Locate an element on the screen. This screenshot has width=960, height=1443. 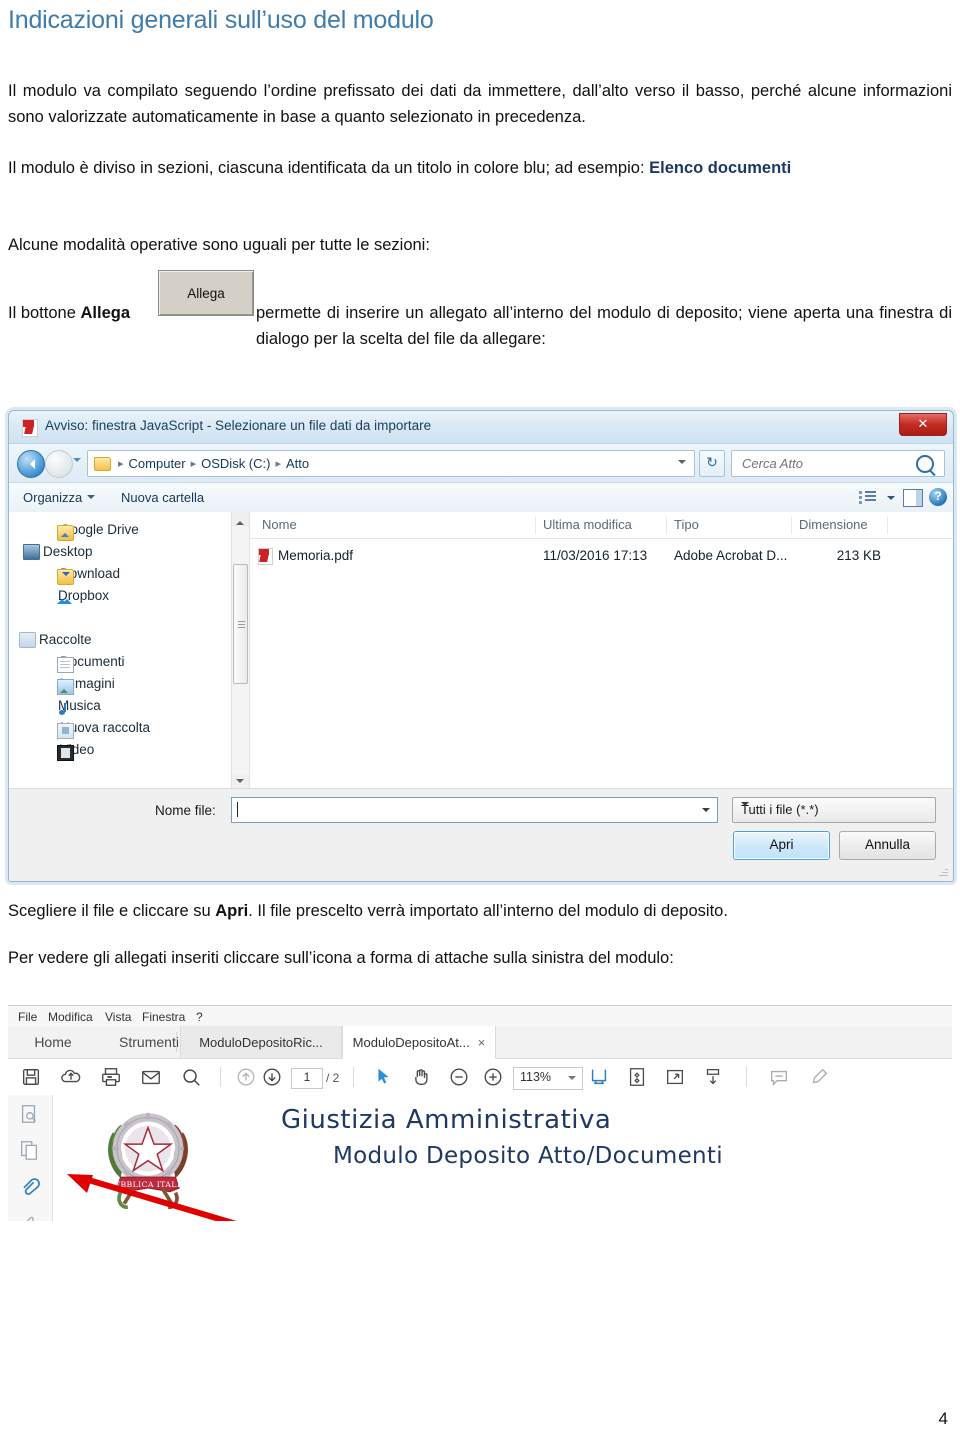
menu-file: File is located at coordinates (27, 1017).